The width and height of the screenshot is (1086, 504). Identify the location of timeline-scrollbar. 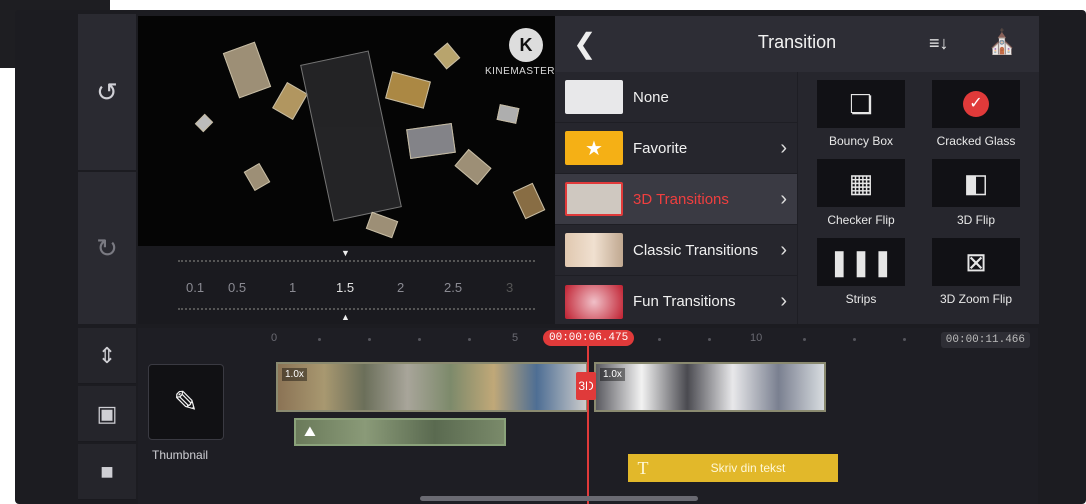
(559, 498).